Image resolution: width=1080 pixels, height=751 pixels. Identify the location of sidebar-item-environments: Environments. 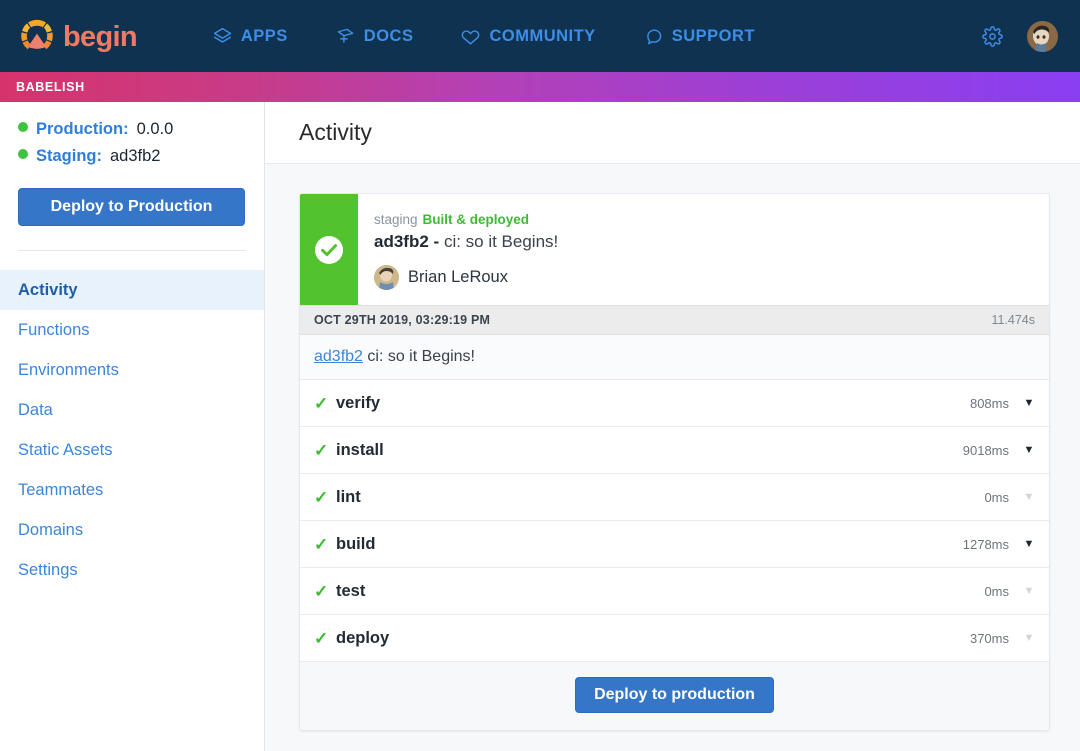
(132, 370).